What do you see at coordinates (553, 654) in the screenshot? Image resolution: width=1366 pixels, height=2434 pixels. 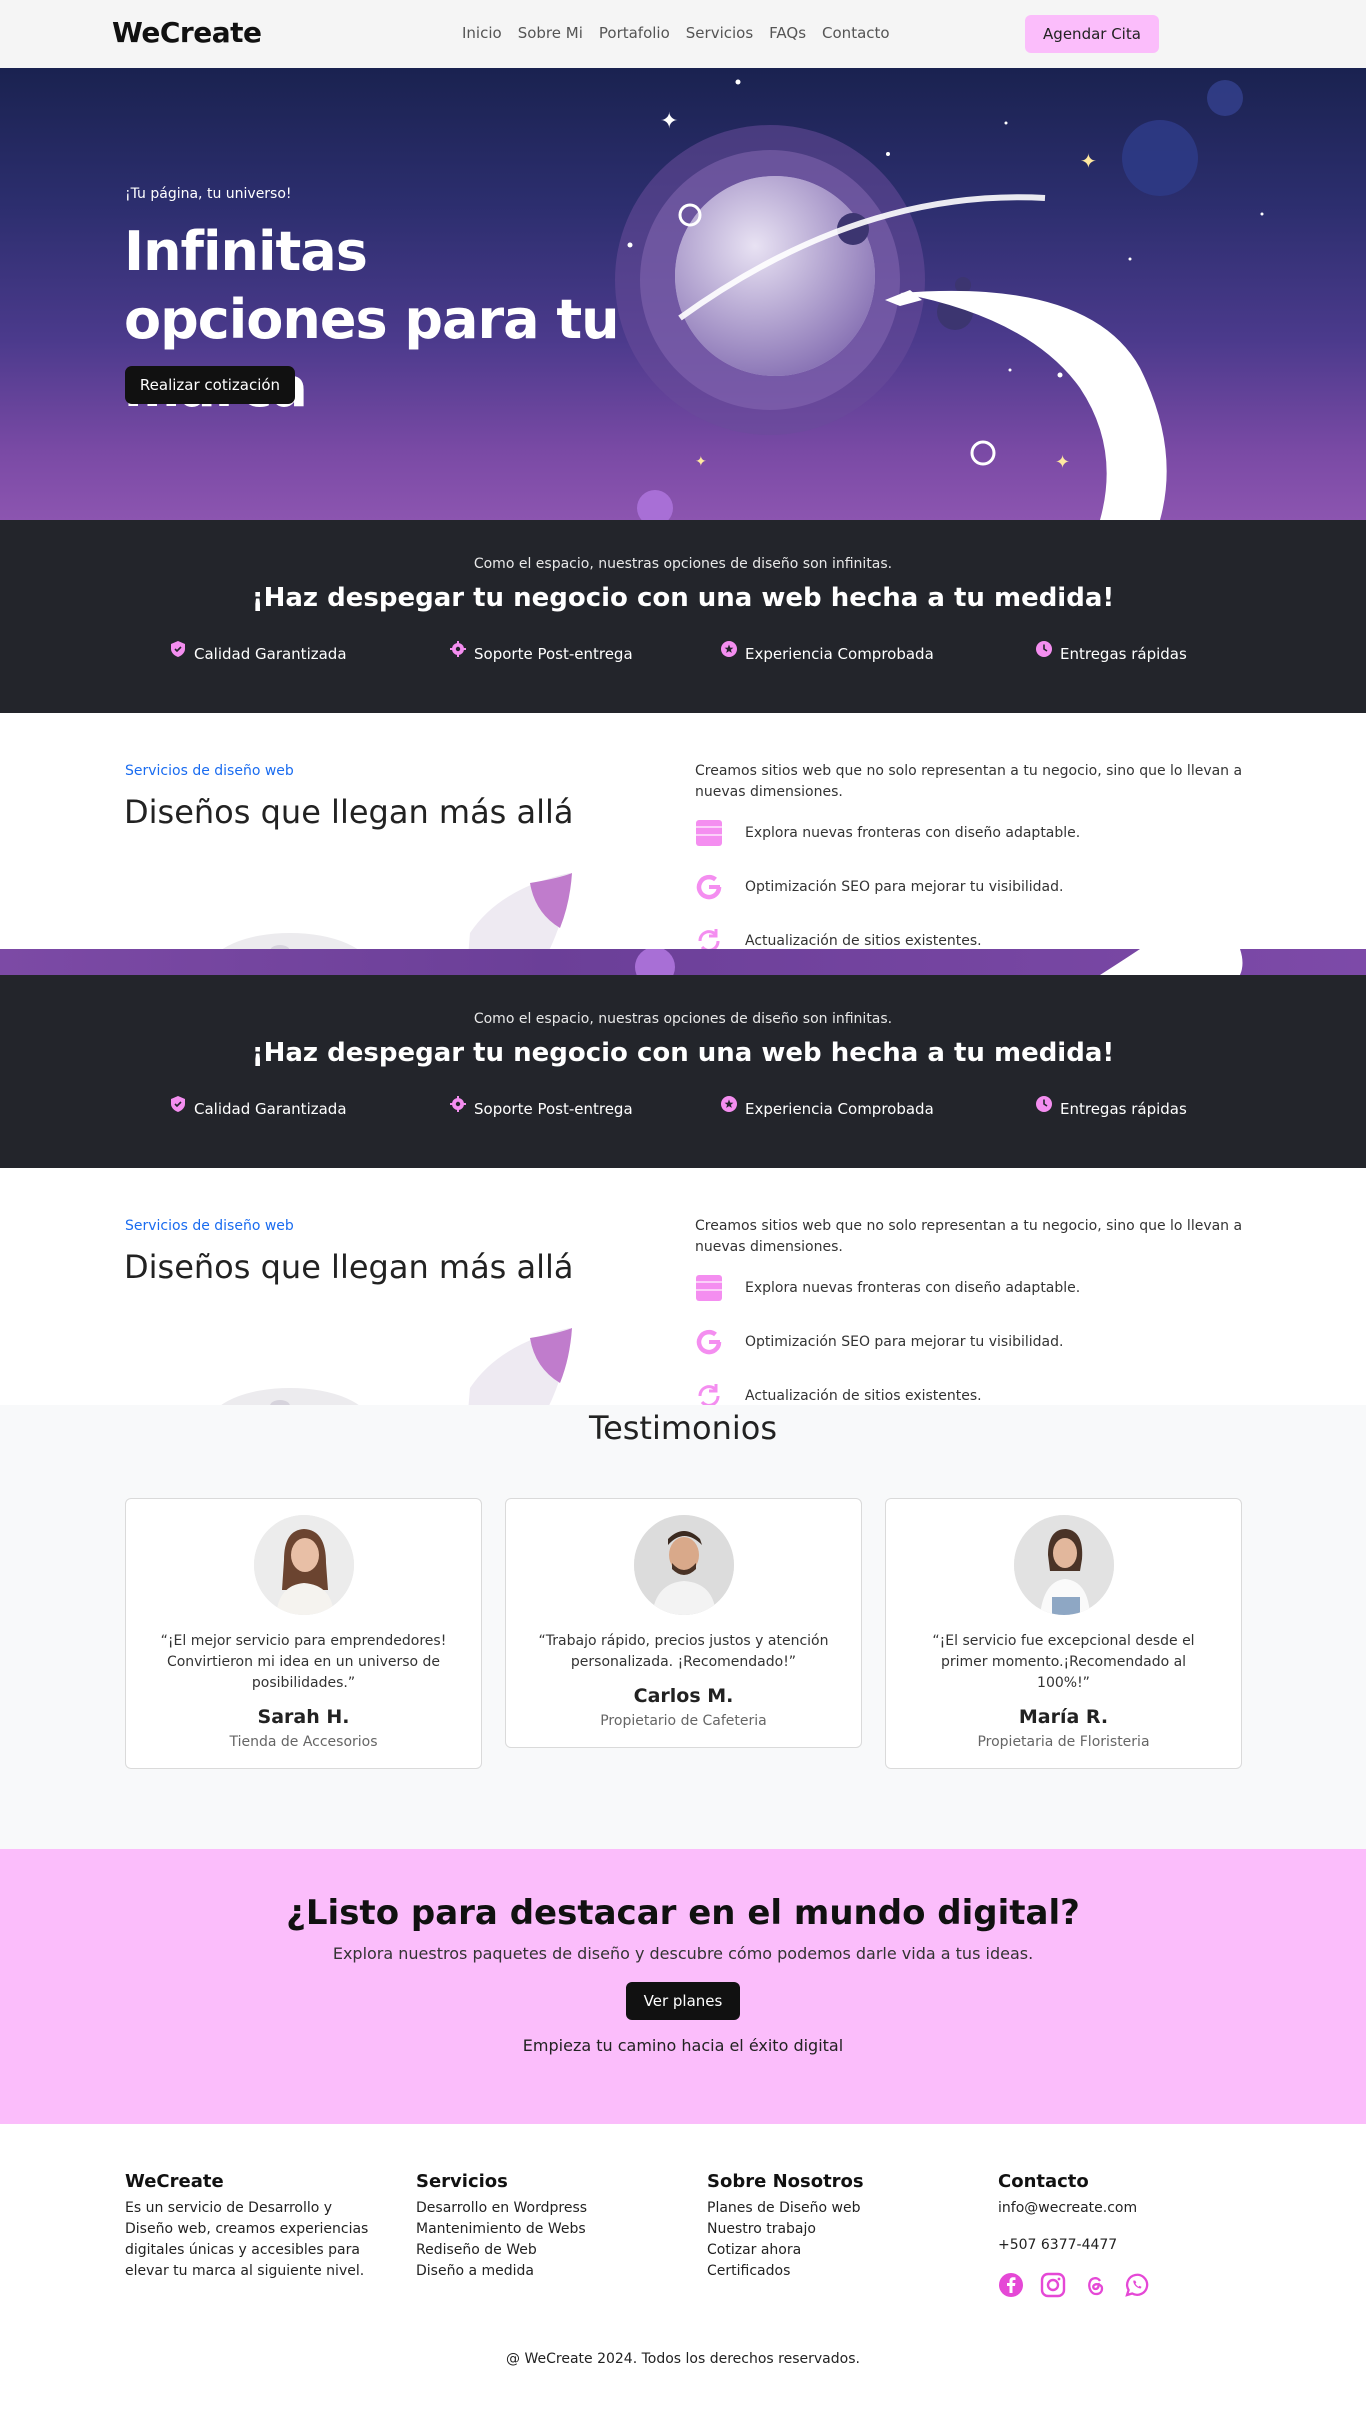 I see `feature-label: Soporte Post-entrega` at bounding box center [553, 654].